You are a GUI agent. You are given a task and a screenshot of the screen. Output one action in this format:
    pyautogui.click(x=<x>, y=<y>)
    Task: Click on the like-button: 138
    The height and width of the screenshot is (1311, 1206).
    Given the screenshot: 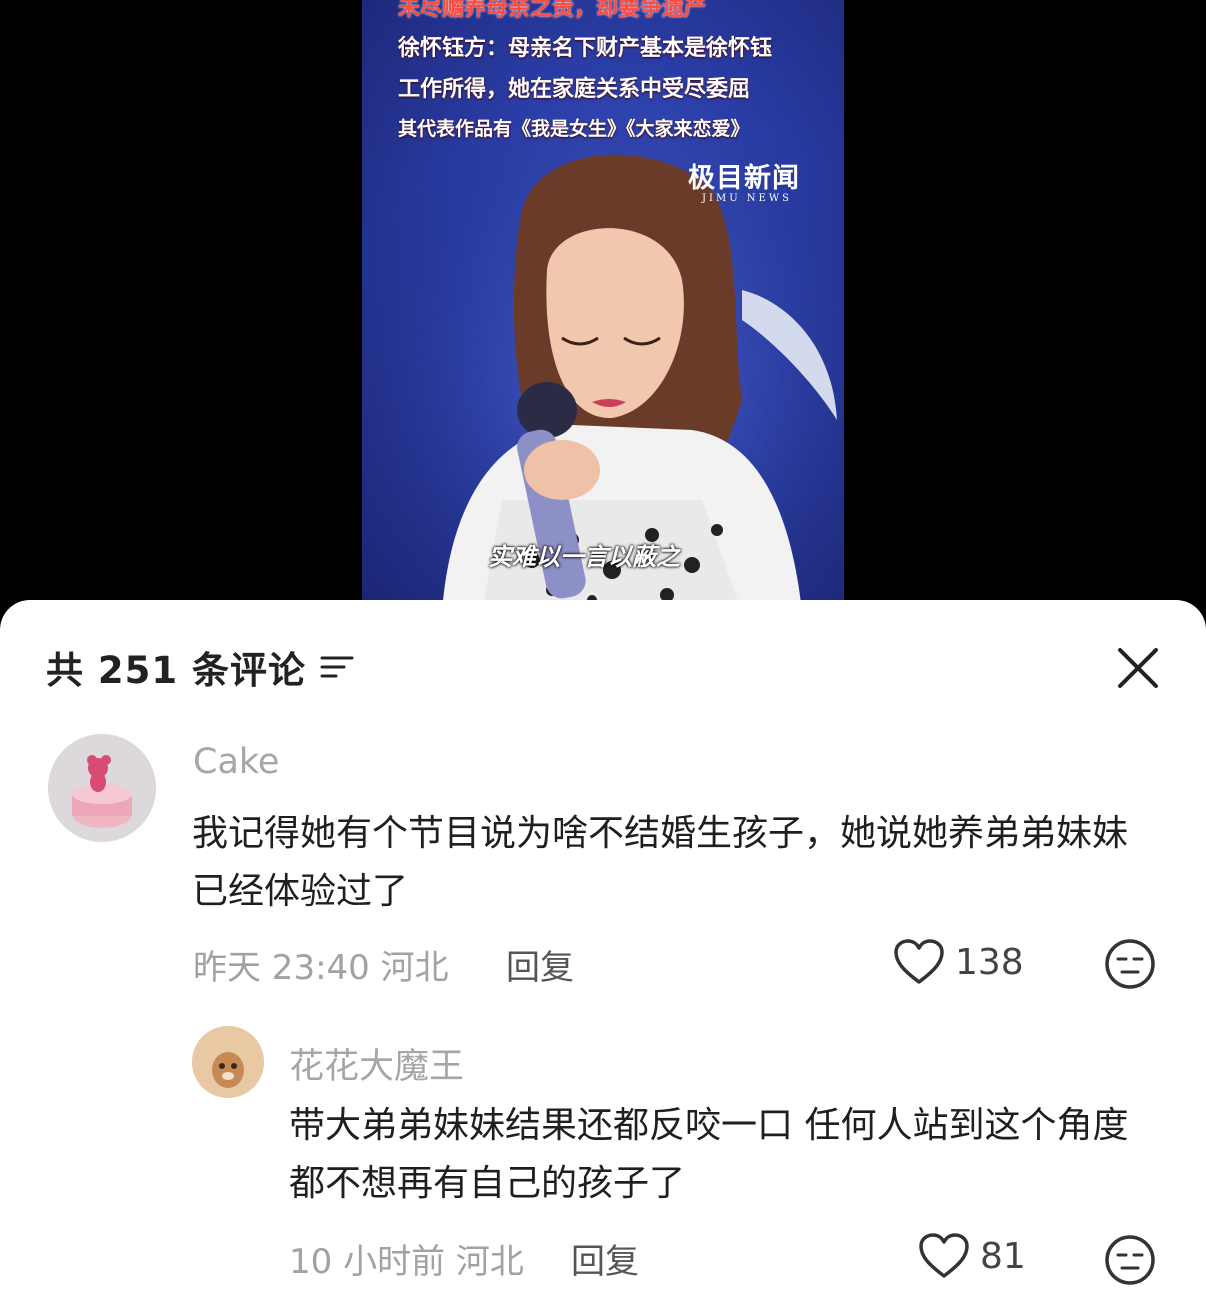 What is the action you would take?
    pyautogui.click(x=958, y=962)
    